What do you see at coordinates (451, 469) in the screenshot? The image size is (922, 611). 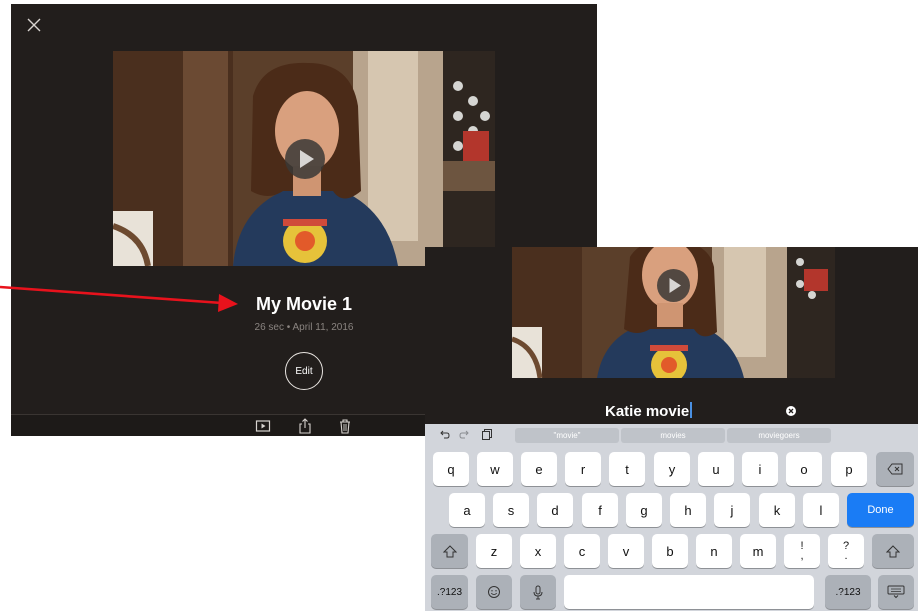 I see `key-q: q` at bounding box center [451, 469].